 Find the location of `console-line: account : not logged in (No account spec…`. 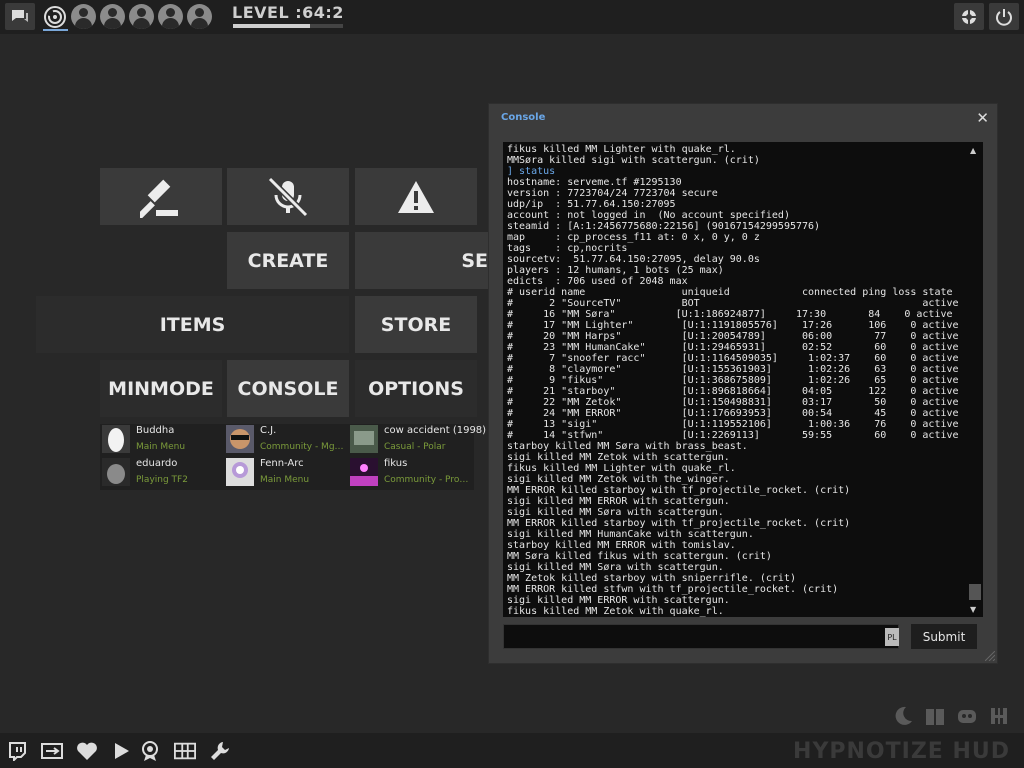

console-line: account : not logged in (No account spec… is located at coordinates (648, 215).